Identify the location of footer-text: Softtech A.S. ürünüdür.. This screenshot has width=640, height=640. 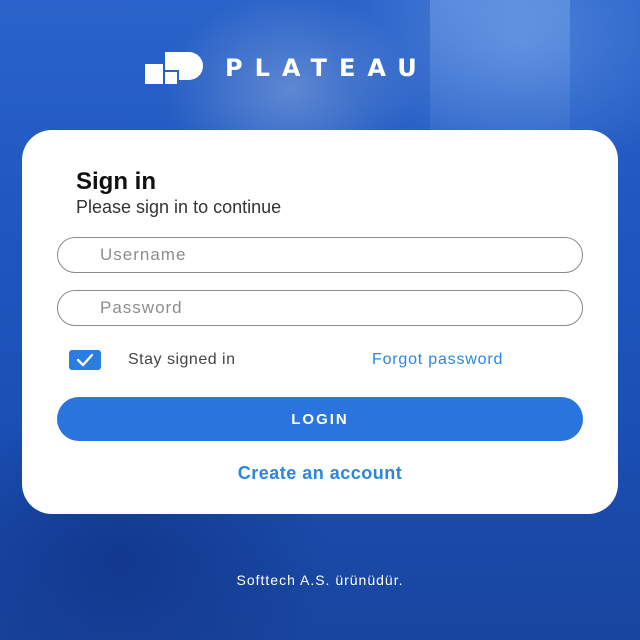
(320, 580).